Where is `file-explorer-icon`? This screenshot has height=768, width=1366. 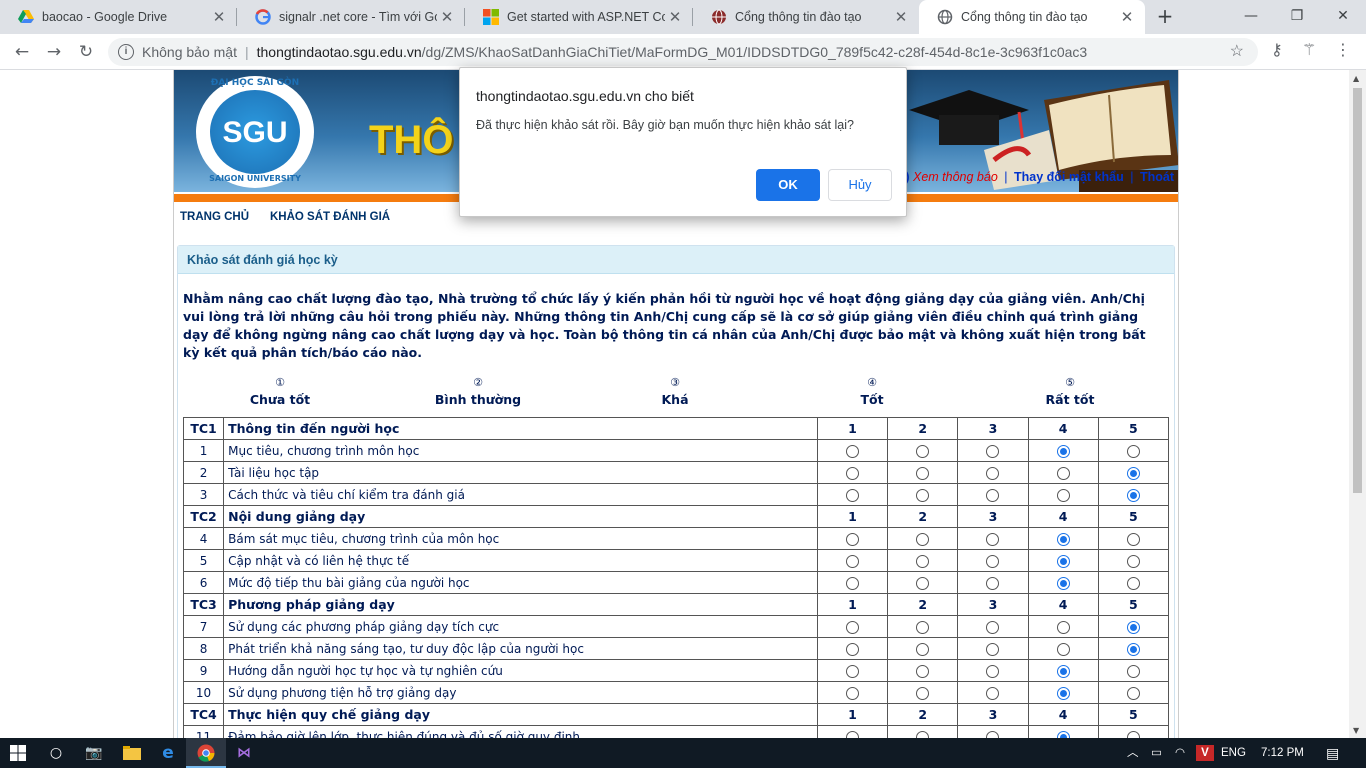 file-explorer-icon is located at coordinates (132, 753).